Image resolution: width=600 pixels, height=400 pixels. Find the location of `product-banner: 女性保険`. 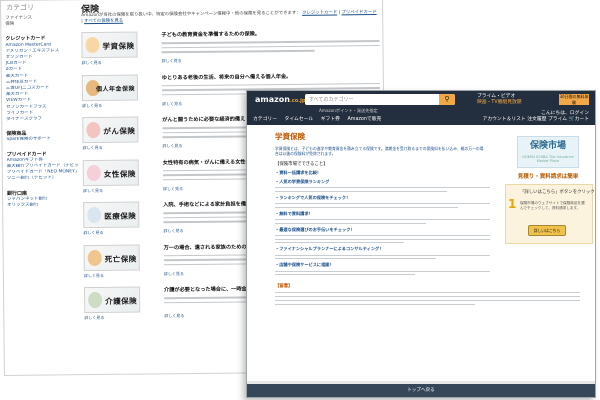

product-banner: 女性保険 is located at coordinates (110, 172).